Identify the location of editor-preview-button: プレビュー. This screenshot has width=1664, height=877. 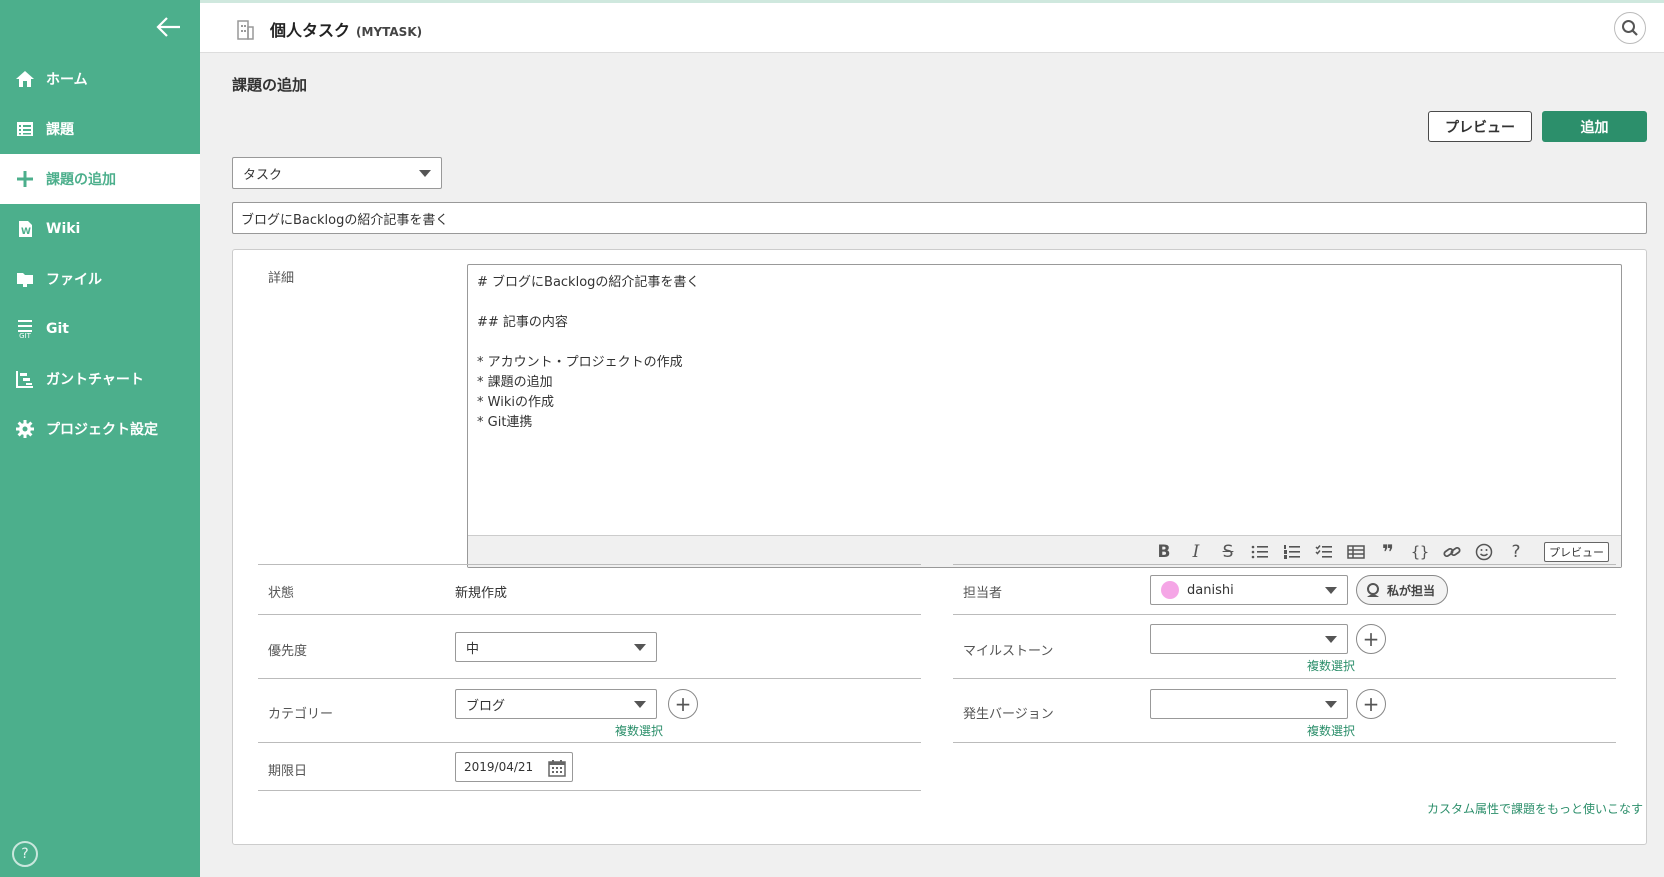
(1576, 551).